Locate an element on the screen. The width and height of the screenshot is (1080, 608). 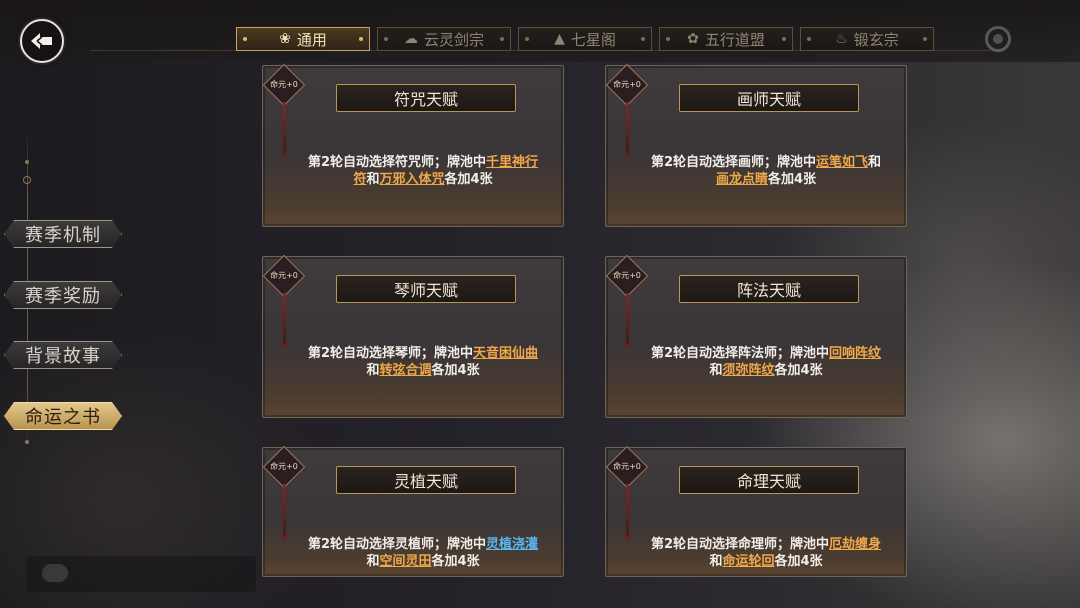
card-highlight-1: 灵植浇灌 is located at coordinates (512, 544).